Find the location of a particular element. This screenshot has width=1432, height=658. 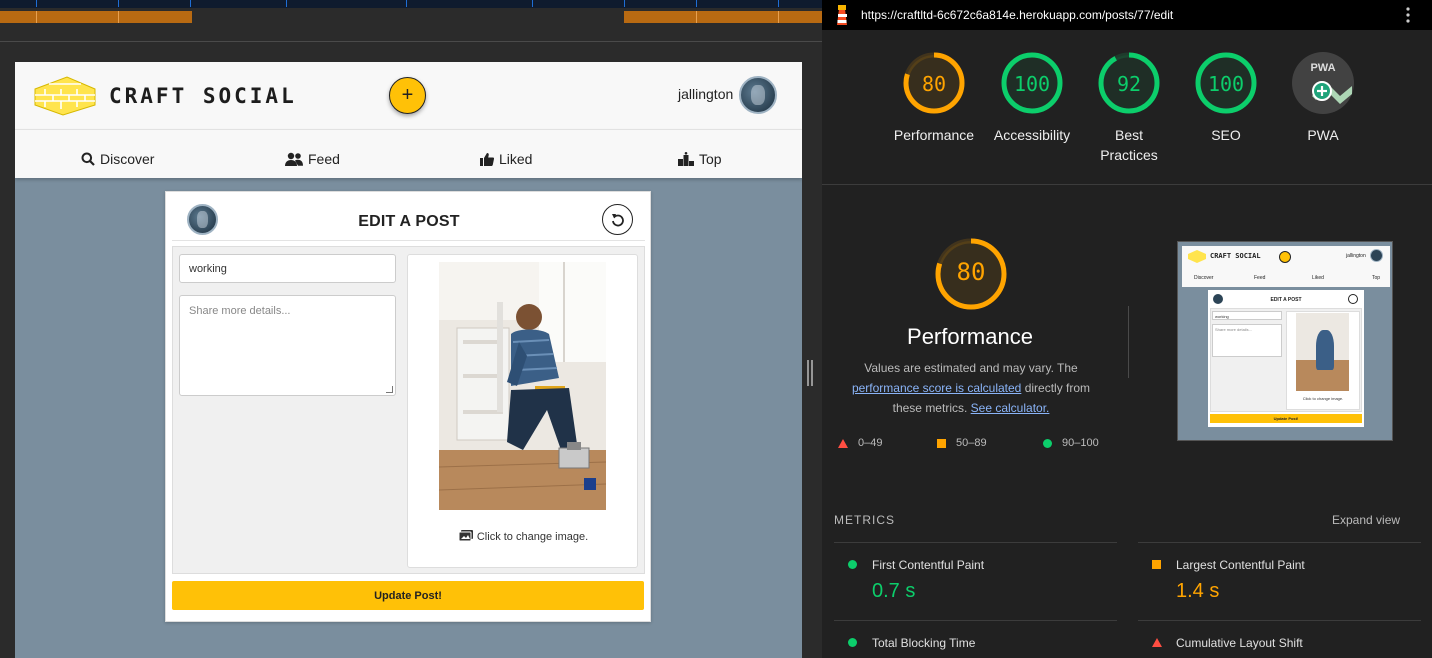

see-calculator-link: See calculator. is located at coordinates (1010, 408).